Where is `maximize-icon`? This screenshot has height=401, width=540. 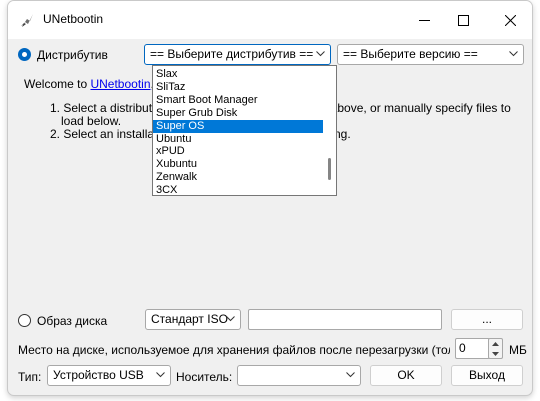 maximize-icon is located at coordinates (463, 20).